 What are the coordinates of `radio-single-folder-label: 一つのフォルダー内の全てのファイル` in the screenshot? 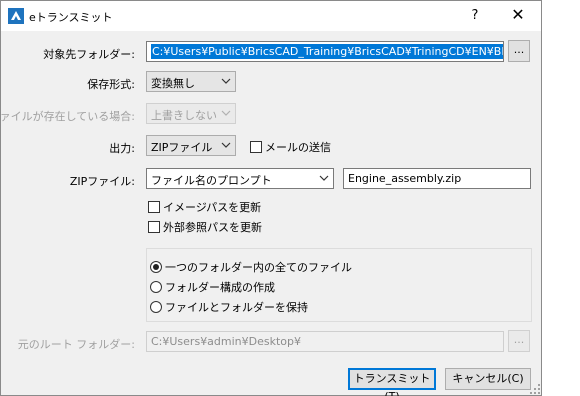 It's located at (258, 267).